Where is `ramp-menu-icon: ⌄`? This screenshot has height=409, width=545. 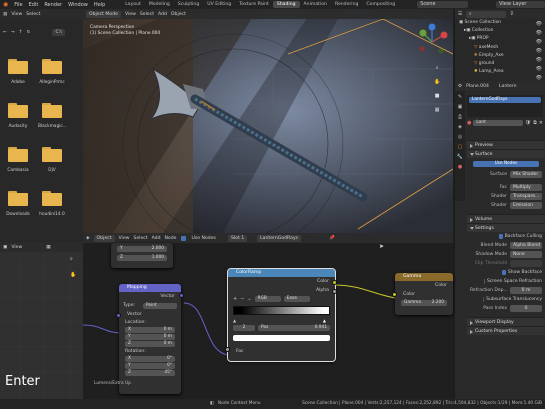 ramp-menu-icon: ⌄ is located at coordinates (249, 299).